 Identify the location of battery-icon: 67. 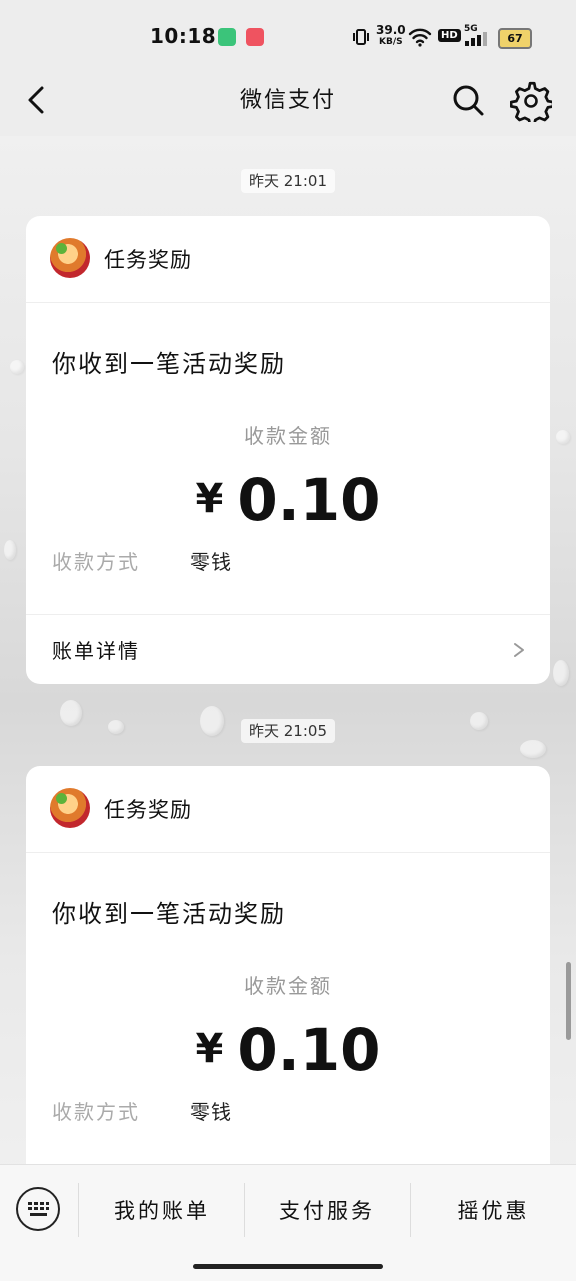
(515, 38).